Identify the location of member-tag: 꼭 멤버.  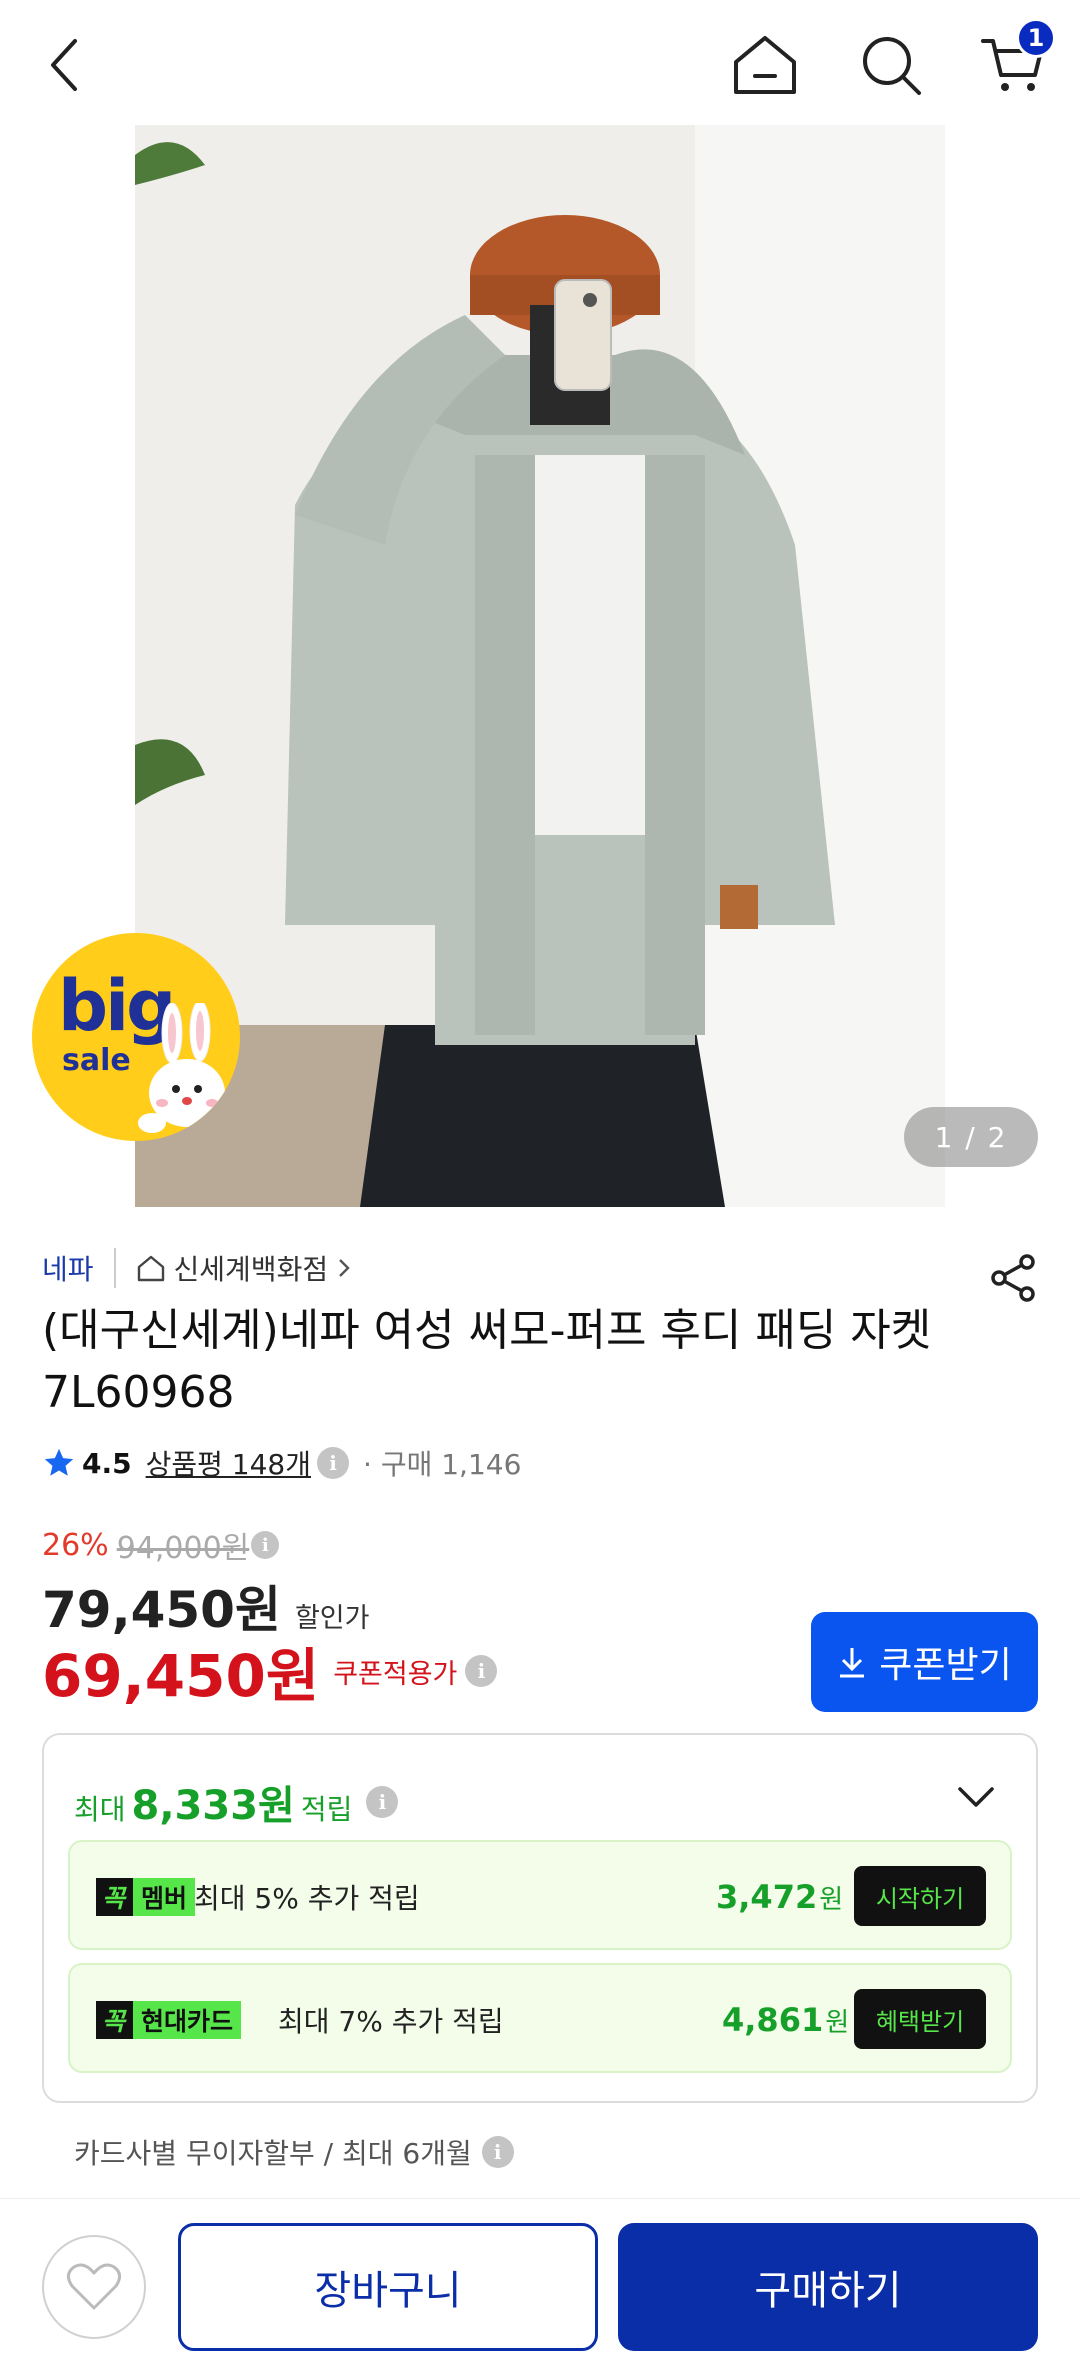
(146, 1897).